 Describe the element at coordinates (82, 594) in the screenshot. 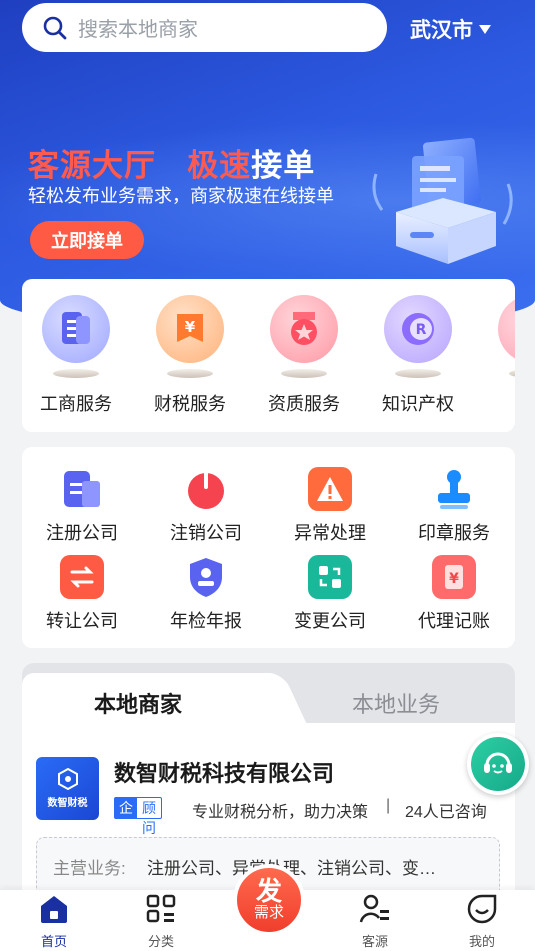

I see `grid-item-transfer: 转让公司` at that location.